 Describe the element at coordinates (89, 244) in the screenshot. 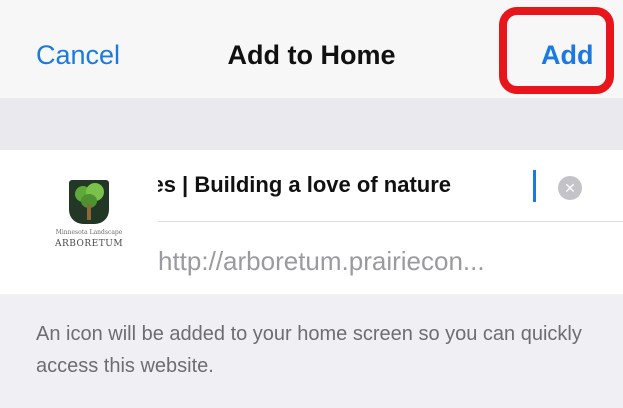

I see `icon-name: ARBORETUM` at that location.